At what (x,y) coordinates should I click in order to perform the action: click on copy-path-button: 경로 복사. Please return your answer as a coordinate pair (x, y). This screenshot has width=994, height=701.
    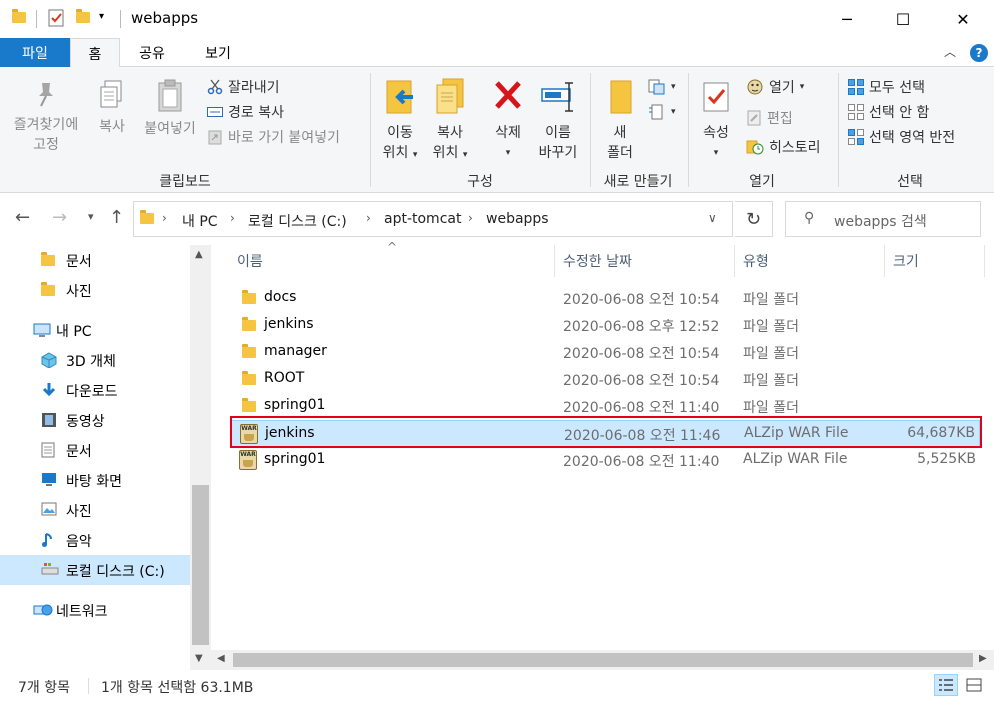
    Looking at the image, I should click on (245, 112).